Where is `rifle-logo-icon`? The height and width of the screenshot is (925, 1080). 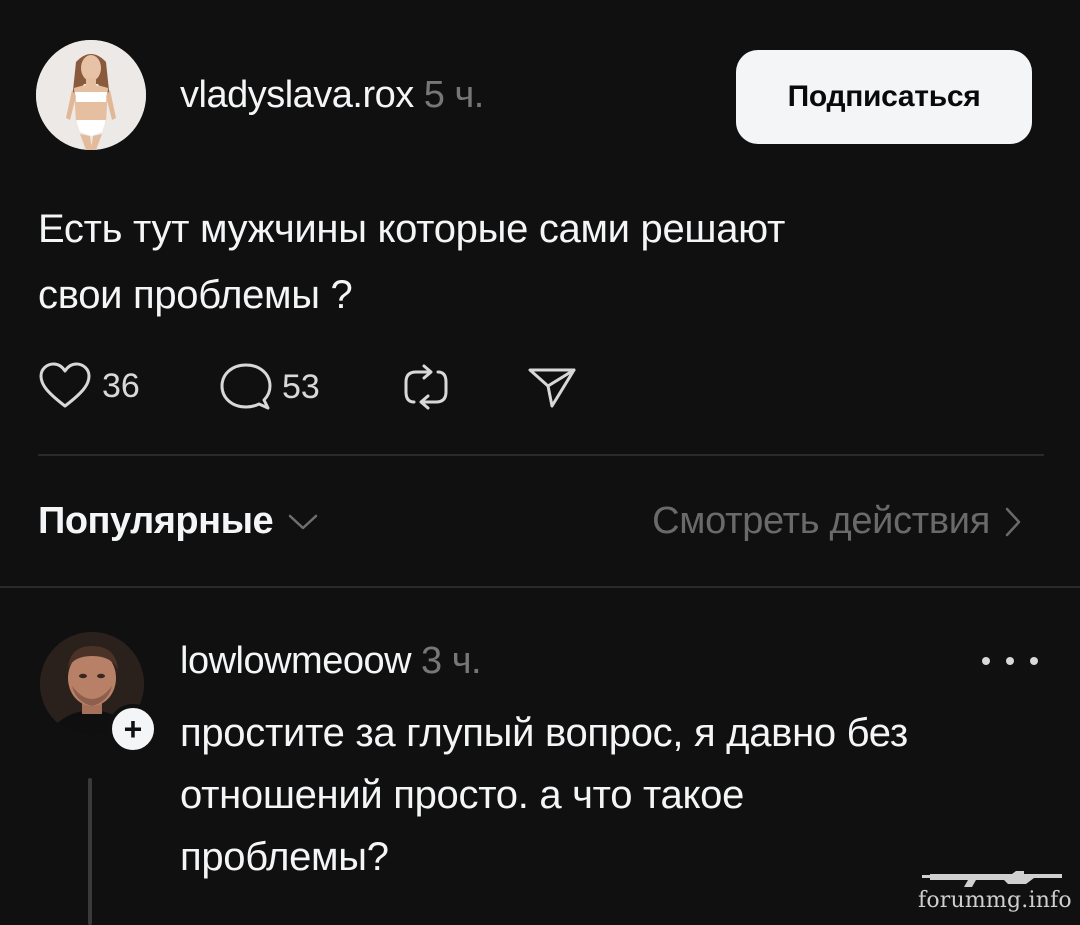
rifle-logo-icon is located at coordinates (992, 879).